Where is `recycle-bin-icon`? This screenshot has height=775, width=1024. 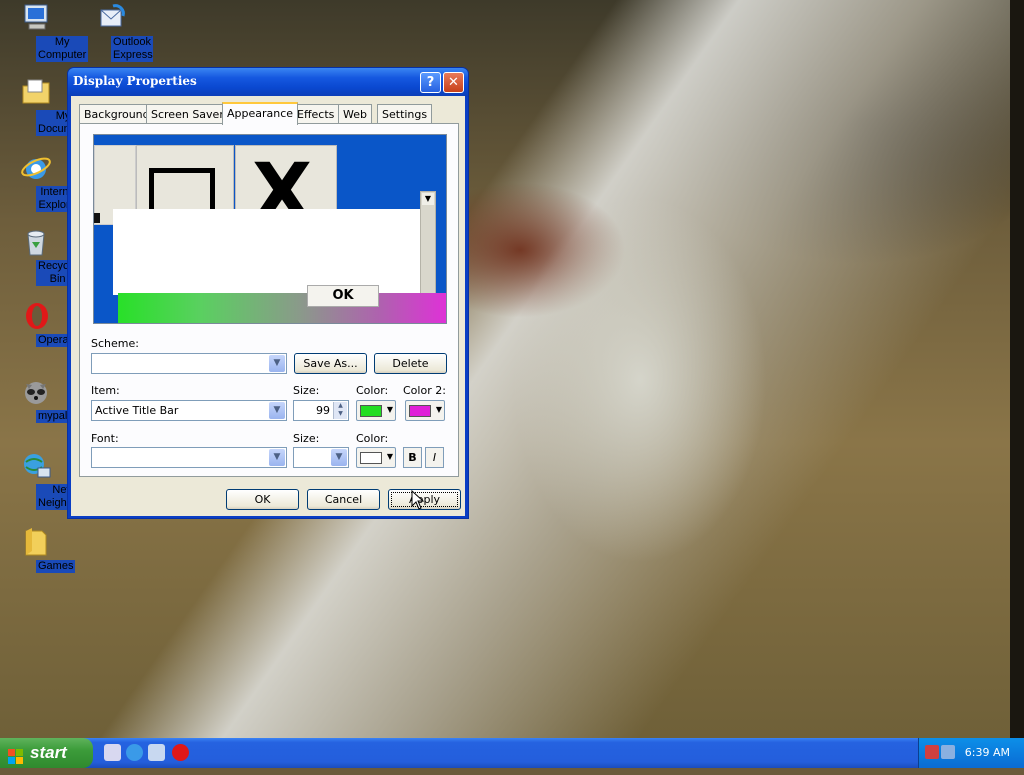 recycle-bin-icon is located at coordinates (36, 242).